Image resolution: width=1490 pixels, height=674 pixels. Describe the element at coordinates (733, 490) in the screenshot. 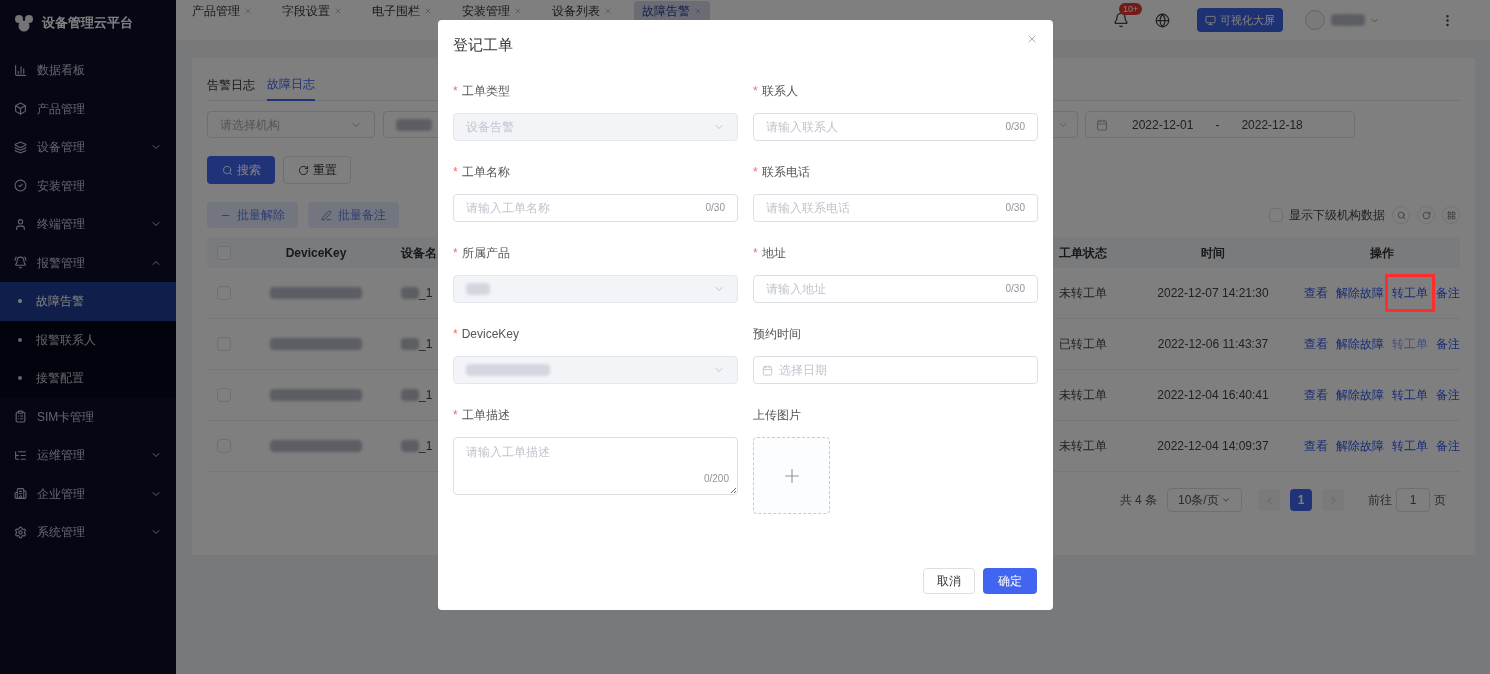

I see `resize-handle-icon` at that location.